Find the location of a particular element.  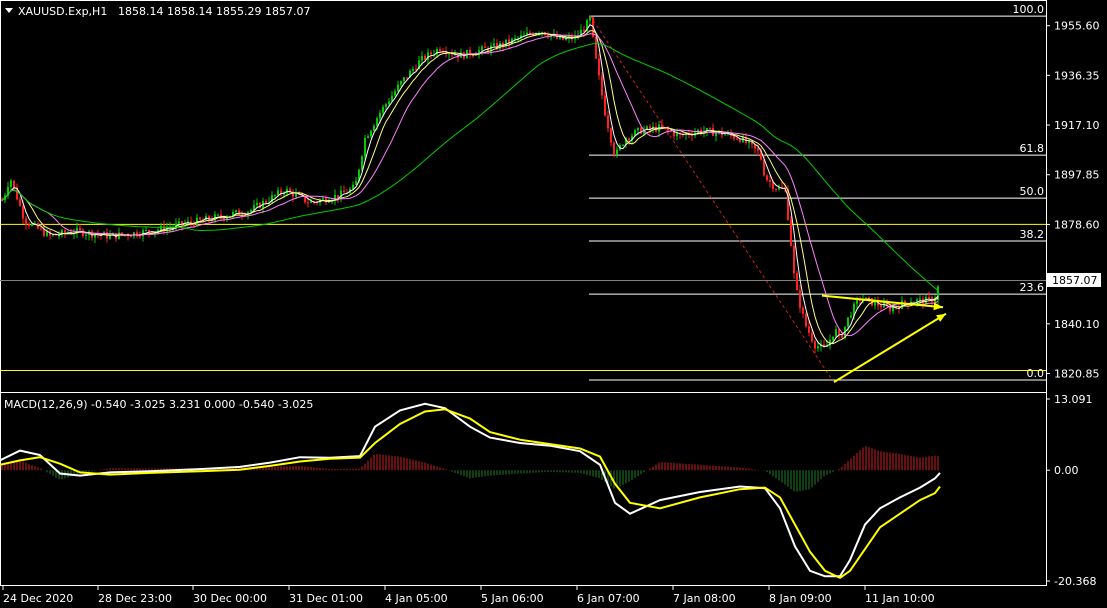

ohlc-label: 1858.14 1858.14 1855.29 1857.07 is located at coordinates (214, 11).